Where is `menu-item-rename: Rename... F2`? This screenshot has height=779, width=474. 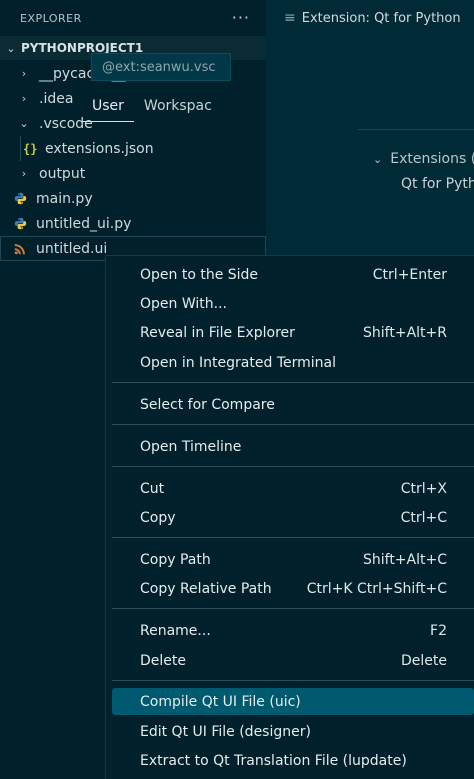 menu-item-rename: Rename... F2 is located at coordinates (293, 630).